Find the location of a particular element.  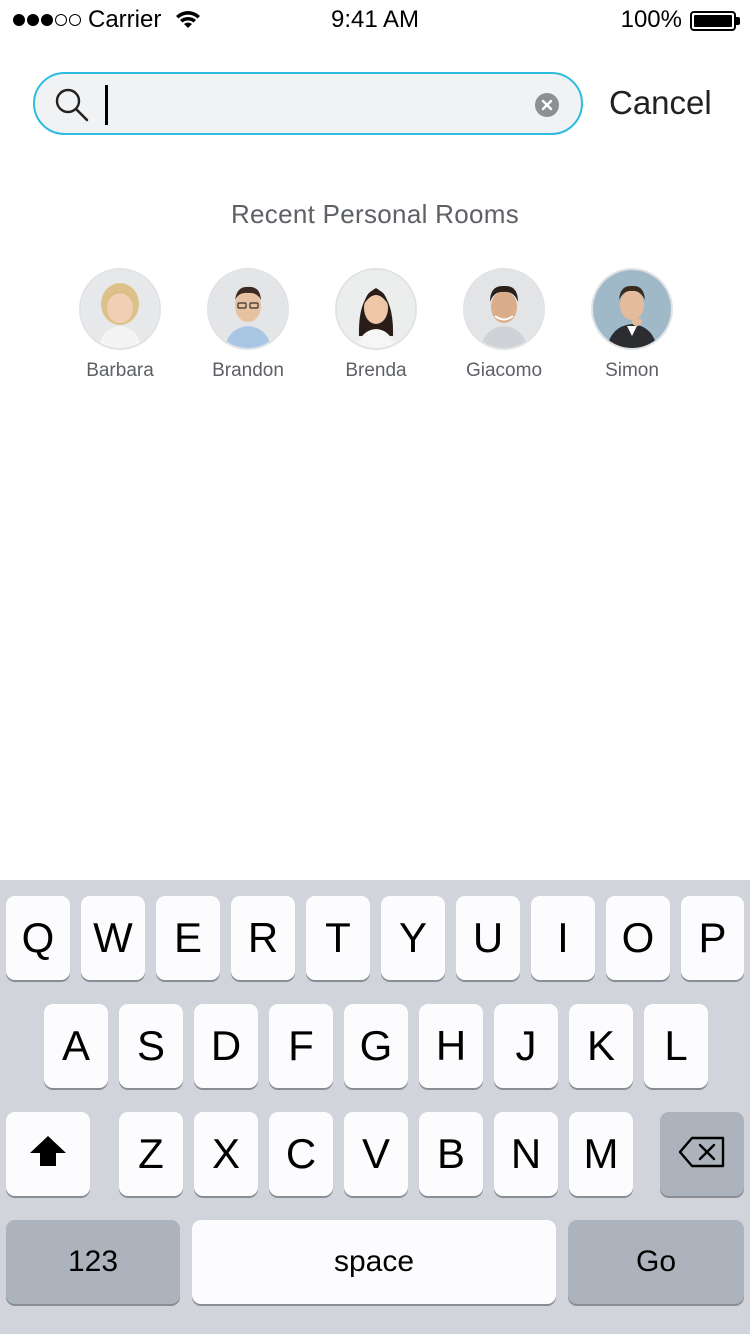

key-j: J is located at coordinates (526, 1046).